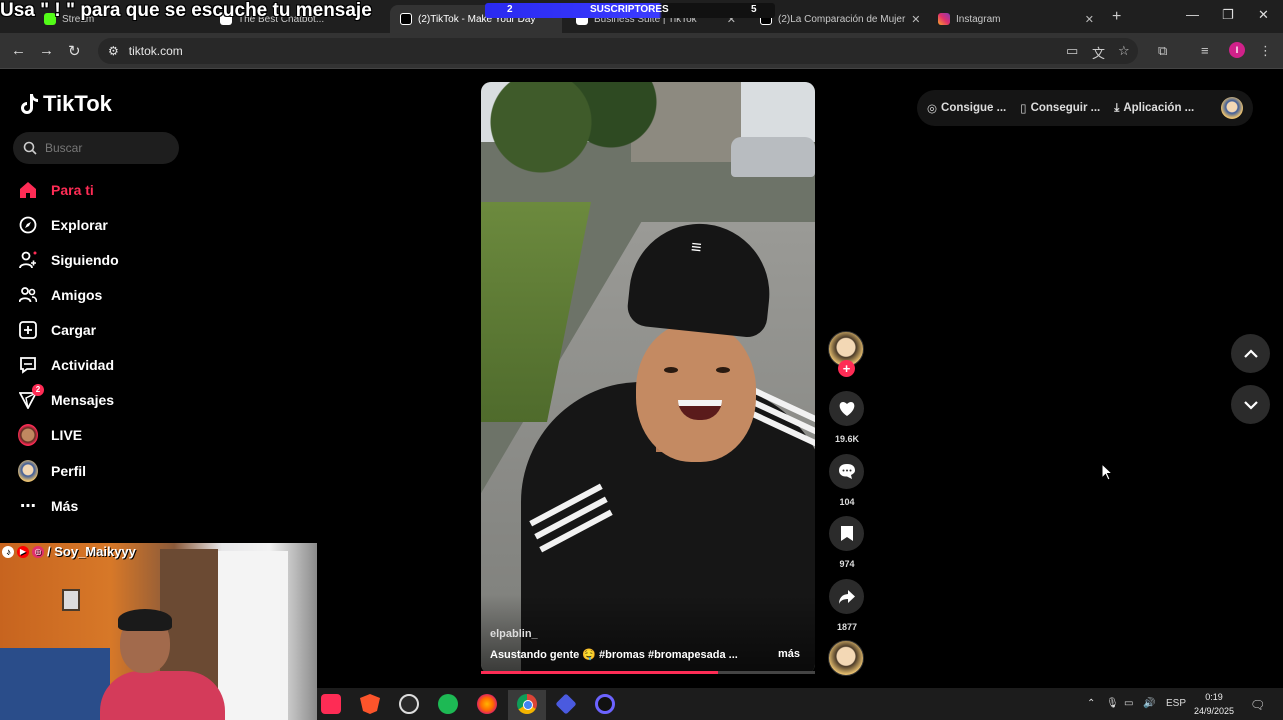 The width and height of the screenshot is (1283, 720). What do you see at coordinates (618, 51) in the screenshot?
I see `address-bar: ⚙ tiktok.com` at bounding box center [618, 51].